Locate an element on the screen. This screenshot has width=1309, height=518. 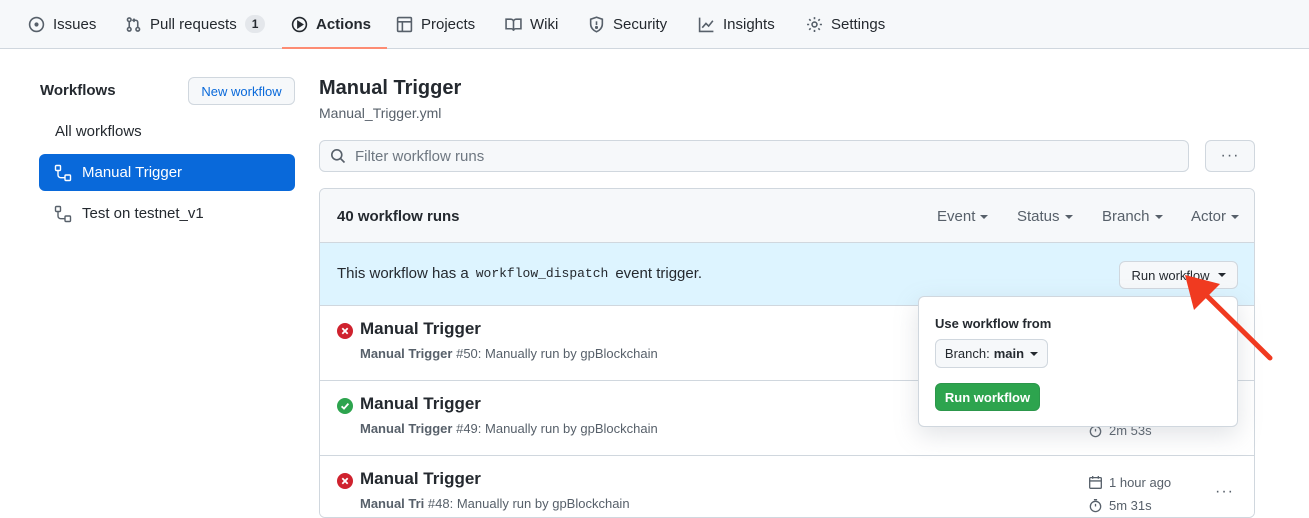
banner-prefix: This workflow has a is located at coordinates (403, 273).